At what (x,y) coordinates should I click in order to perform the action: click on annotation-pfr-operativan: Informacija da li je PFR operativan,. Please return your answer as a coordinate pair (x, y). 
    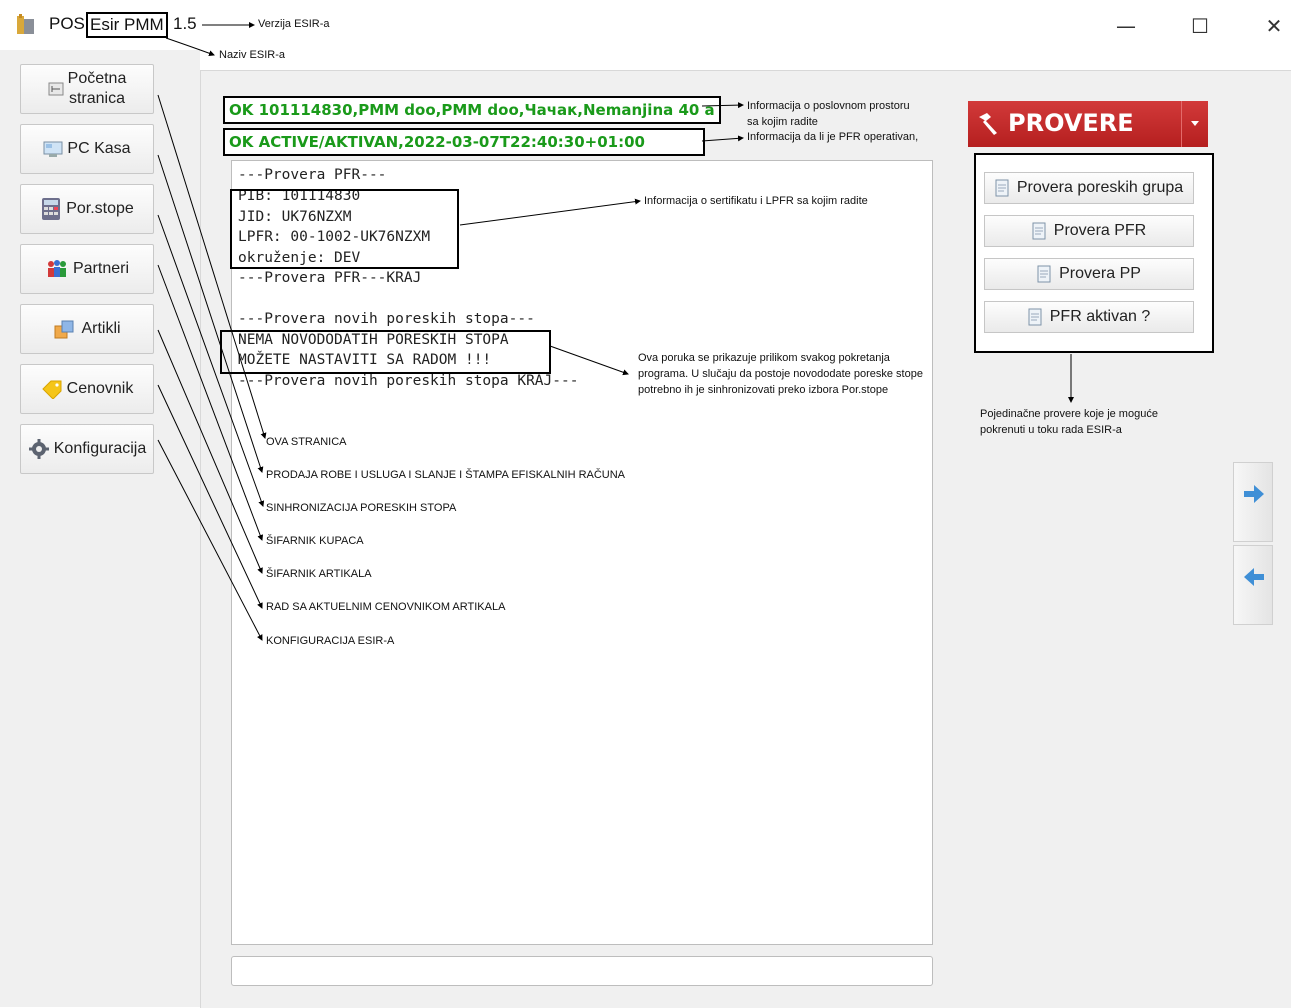
    Looking at the image, I should click on (833, 137).